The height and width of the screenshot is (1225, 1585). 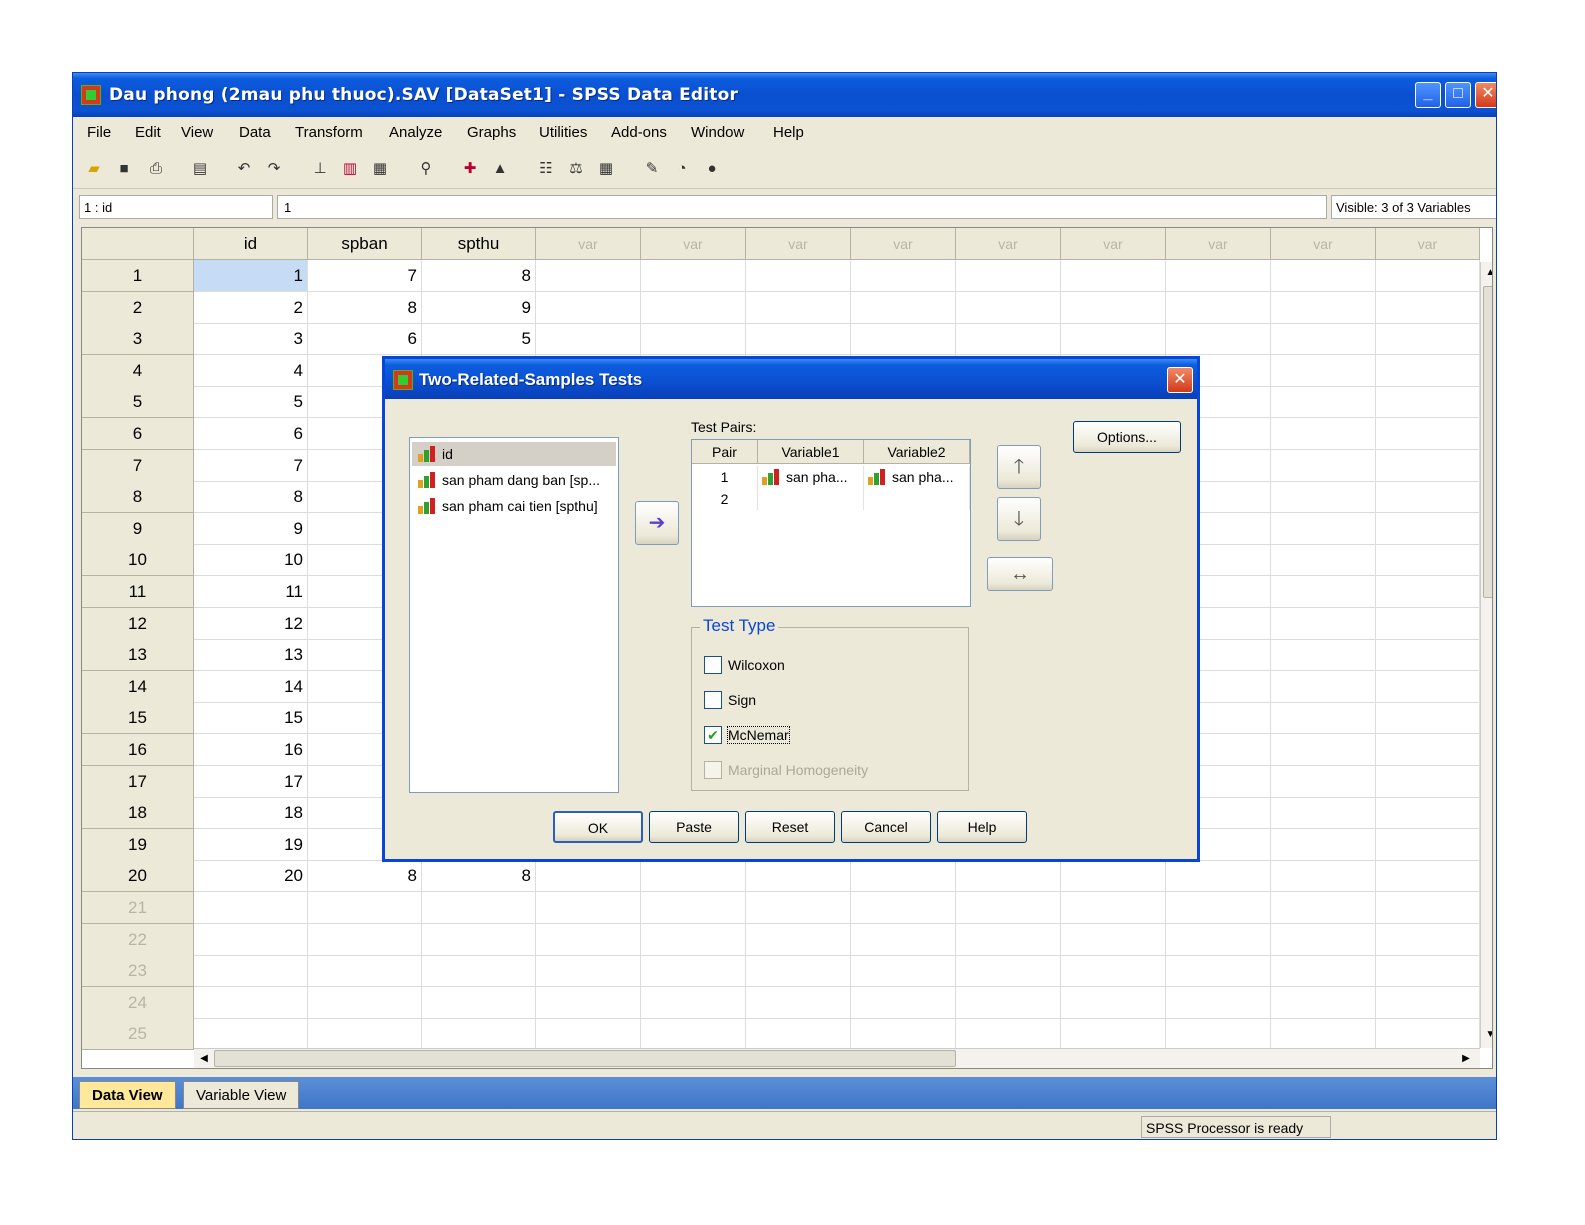 What do you see at coordinates (138, 718) in the screenshot?
I see `row-header: 15` at bounding box center [138, 718].